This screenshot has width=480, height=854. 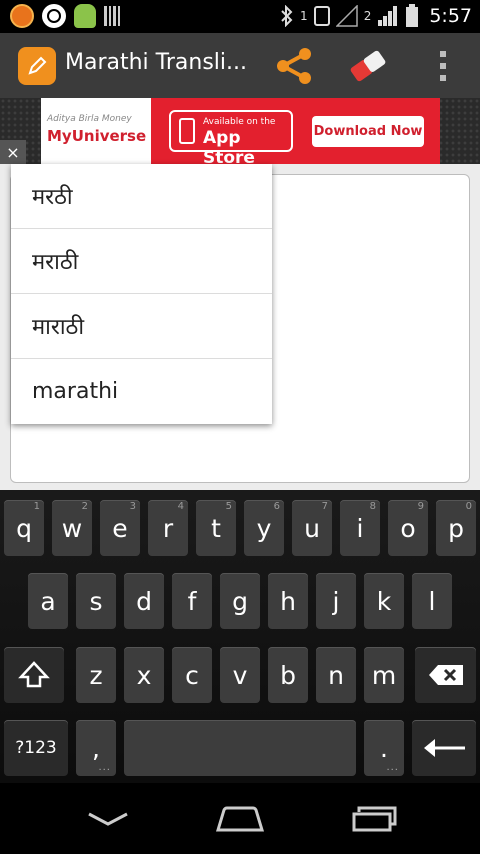 I want to click on home-icon, so click(x=240, y=819).